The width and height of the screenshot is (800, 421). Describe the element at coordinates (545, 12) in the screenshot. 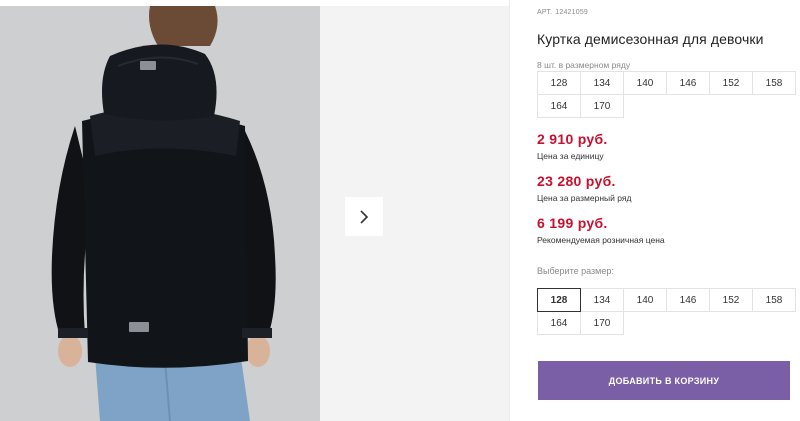

I see `sku-label: АРТ.` at that location.